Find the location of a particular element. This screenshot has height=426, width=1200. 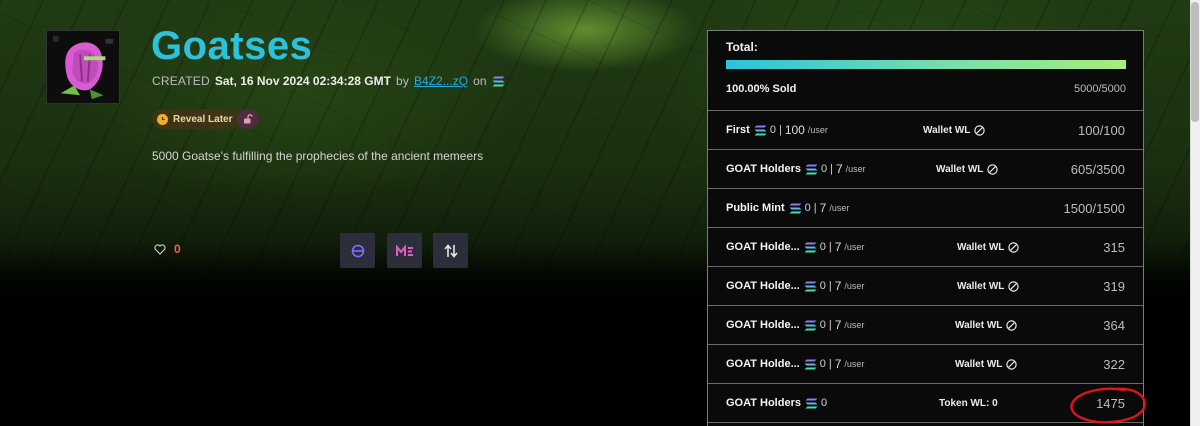

page-scrollbar is located at coordinates (1195, 213).